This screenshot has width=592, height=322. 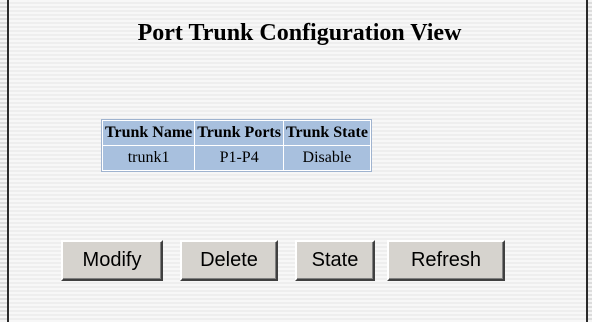 I want to click on refresh-button: Refresh, so click(x=446, y=260).